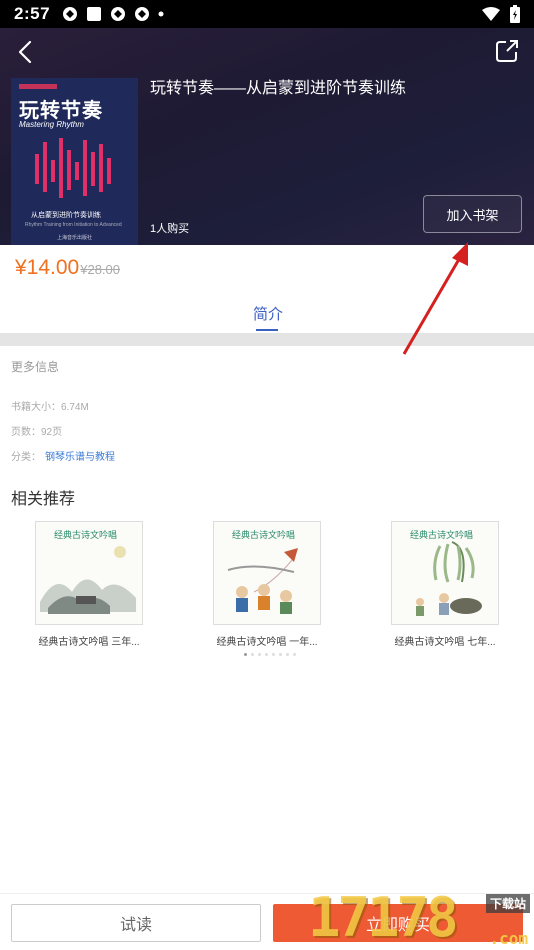  What do you see at coordinates (75, 238) in the screenshot?
I see `cover-publisher: 上海音乐出版社` at bounding box center [75, 238].